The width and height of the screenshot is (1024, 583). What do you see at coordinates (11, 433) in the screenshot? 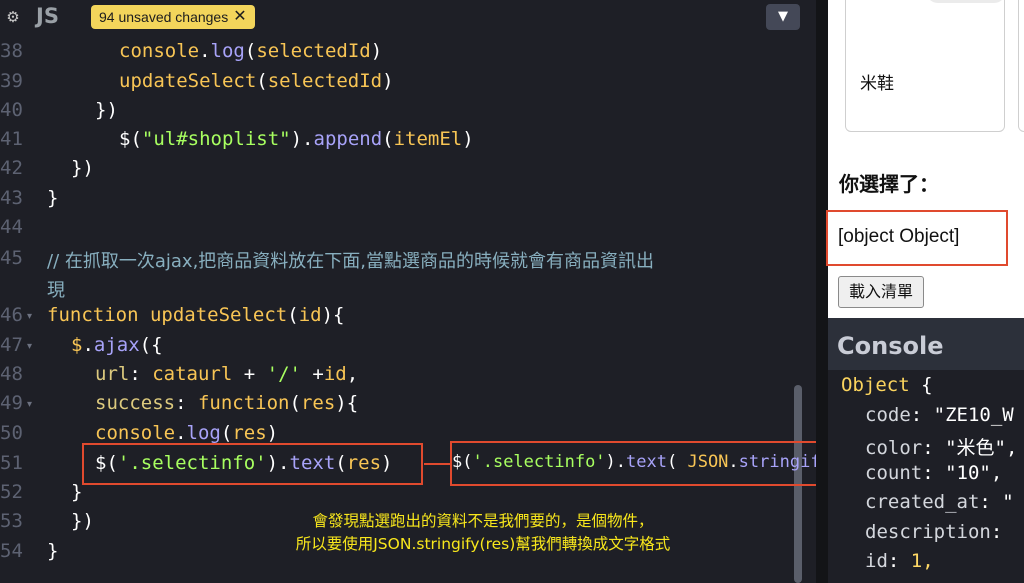
I see `line-number: 50` at bounding box center [11, 433].